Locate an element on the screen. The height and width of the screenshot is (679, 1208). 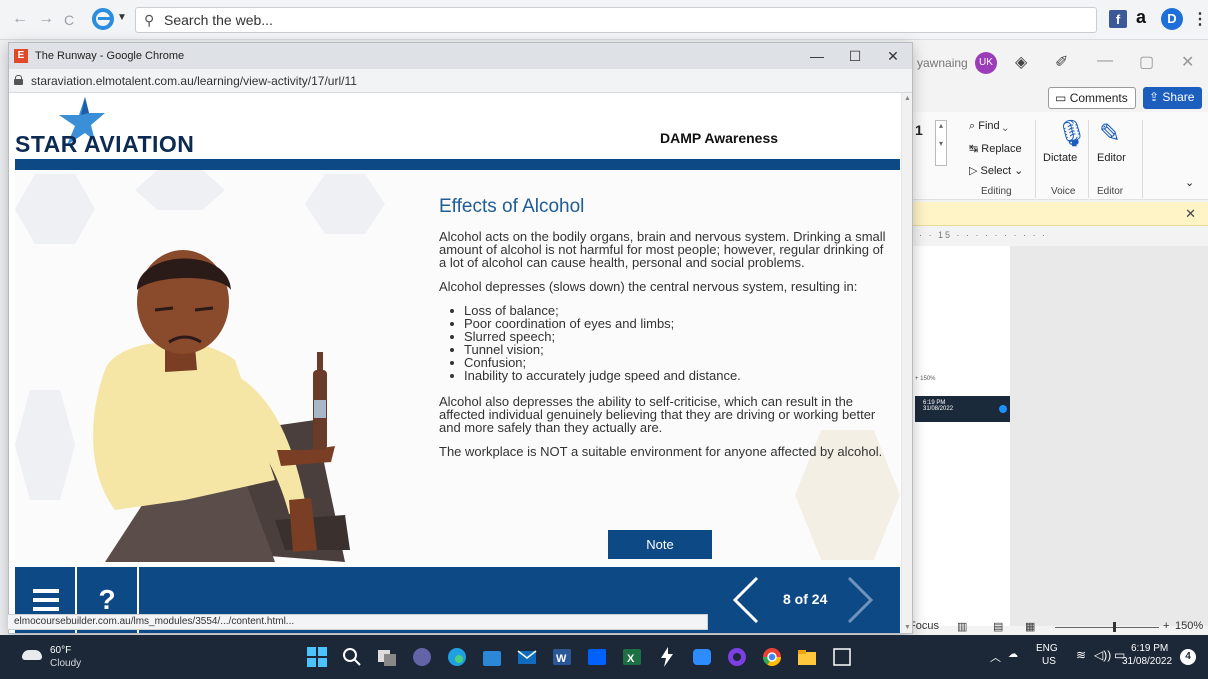
lesson-heading: Effects of Alcohol is located at coordinates (512, 206).